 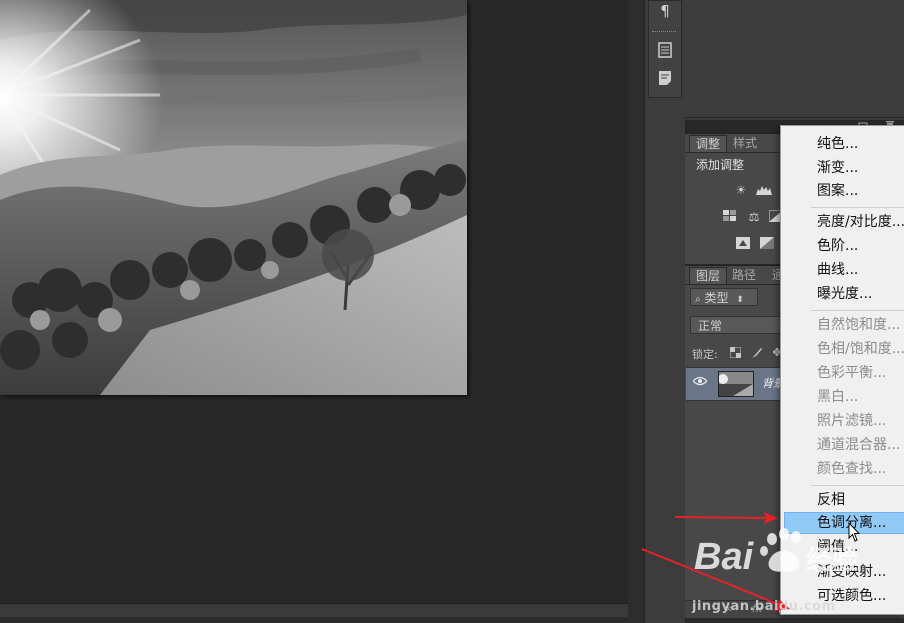 I want to click on vibrance-icon, so click(x=730, y=217).